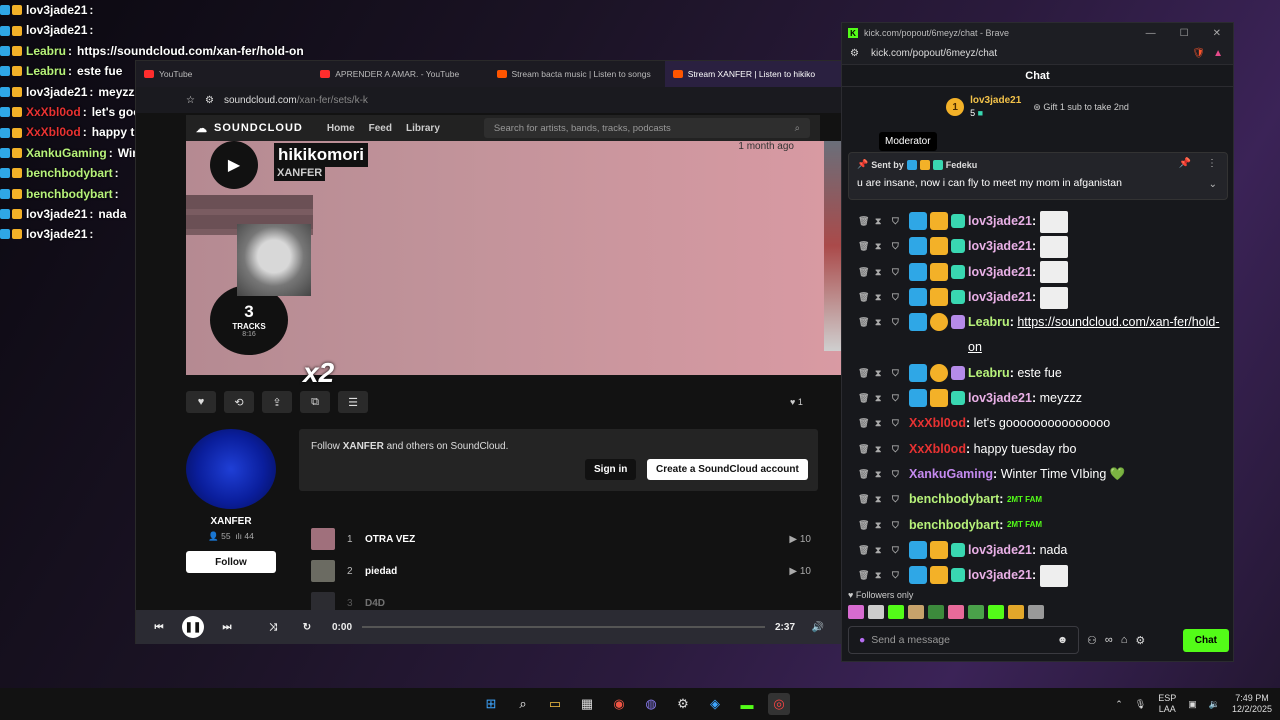 This screenshot has width=1280, height=720. Describe the element at coordinates (1218, 53) in the screenshot. I see `brave-rewards-icon: ▲` at that location.